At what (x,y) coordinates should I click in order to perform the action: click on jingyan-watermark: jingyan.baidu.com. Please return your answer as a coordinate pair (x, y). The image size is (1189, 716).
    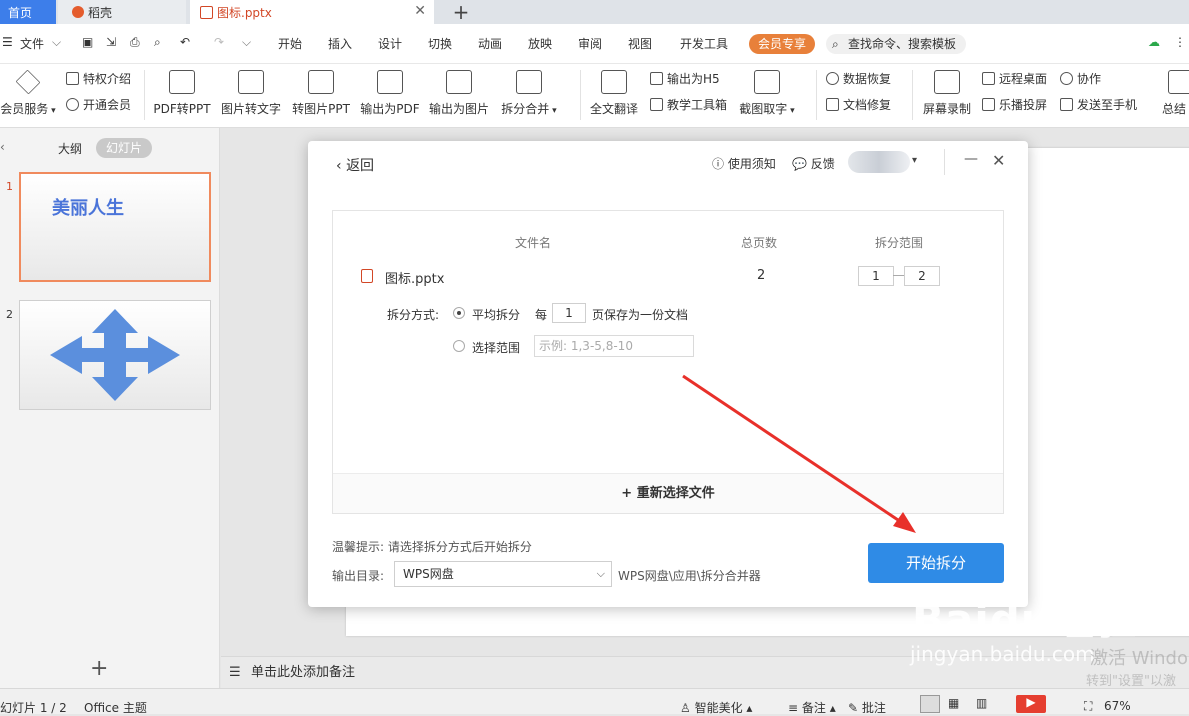
    Looking at the image, I should click on (1002, 654).